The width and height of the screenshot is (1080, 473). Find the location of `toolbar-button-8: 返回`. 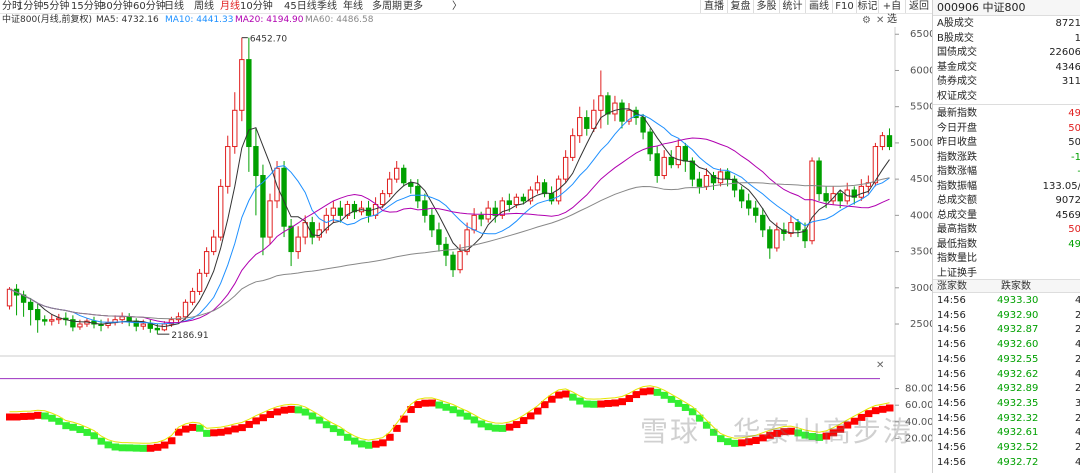

toolbar-button-8: 返回 is located at coordinates (918, 6).